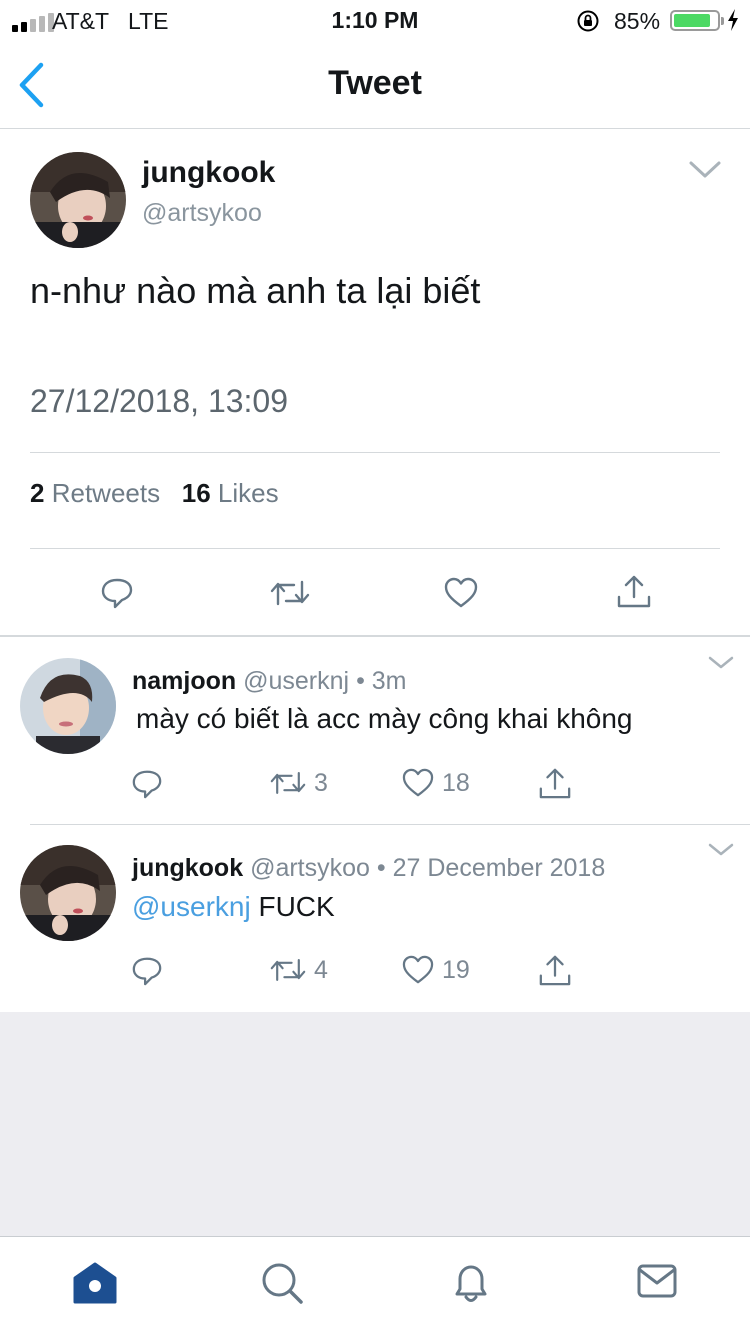  I want to click on reply-author-name: jungkook, so click(187, 868).